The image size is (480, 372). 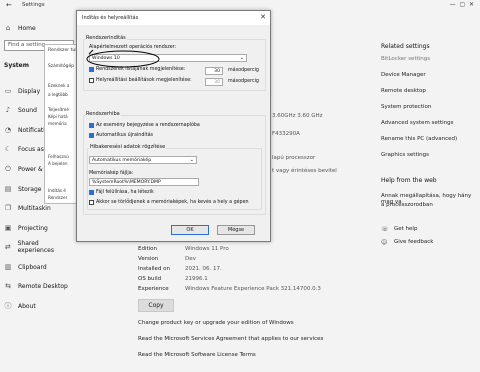 I want to click on sidebar-item-10: ▥ Clipboard, so click(x=39, y=267).